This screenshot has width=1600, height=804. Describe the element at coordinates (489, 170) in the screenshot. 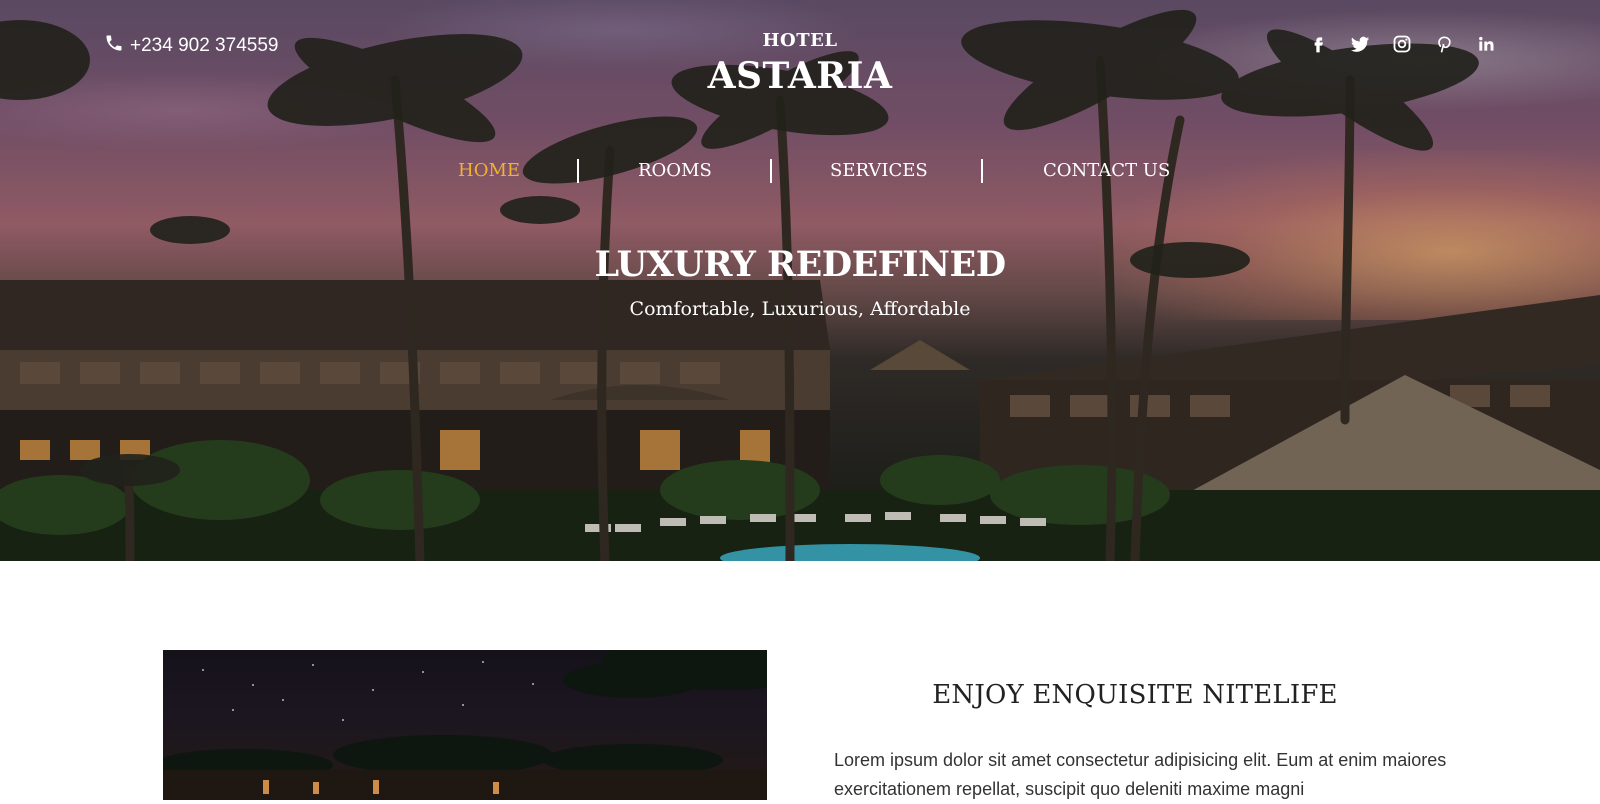

I see `nav-item-home: HOME` at that location.